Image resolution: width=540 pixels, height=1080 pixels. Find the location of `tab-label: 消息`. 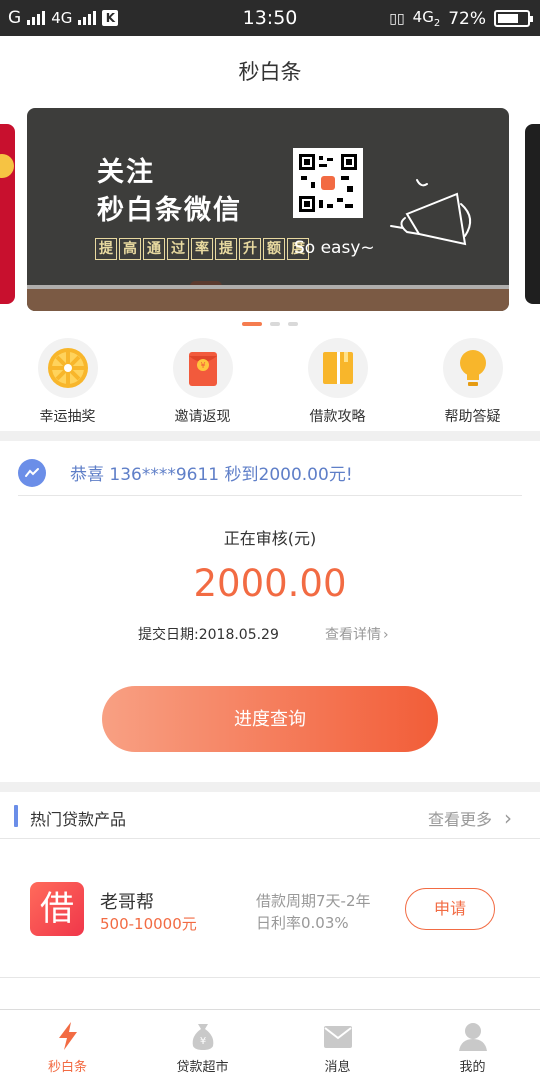

tab-label: 消息 is located at coordinates (337, 1067).